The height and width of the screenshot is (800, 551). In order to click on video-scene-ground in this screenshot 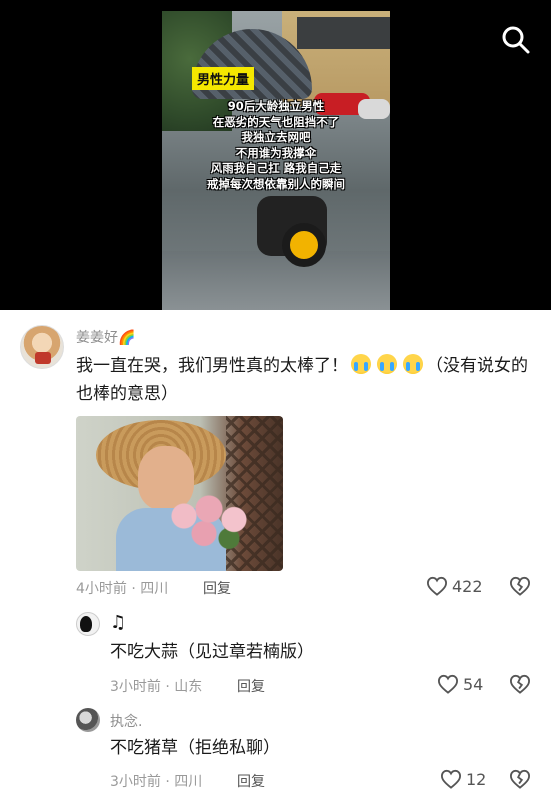, I will do `click(276, 280)`.